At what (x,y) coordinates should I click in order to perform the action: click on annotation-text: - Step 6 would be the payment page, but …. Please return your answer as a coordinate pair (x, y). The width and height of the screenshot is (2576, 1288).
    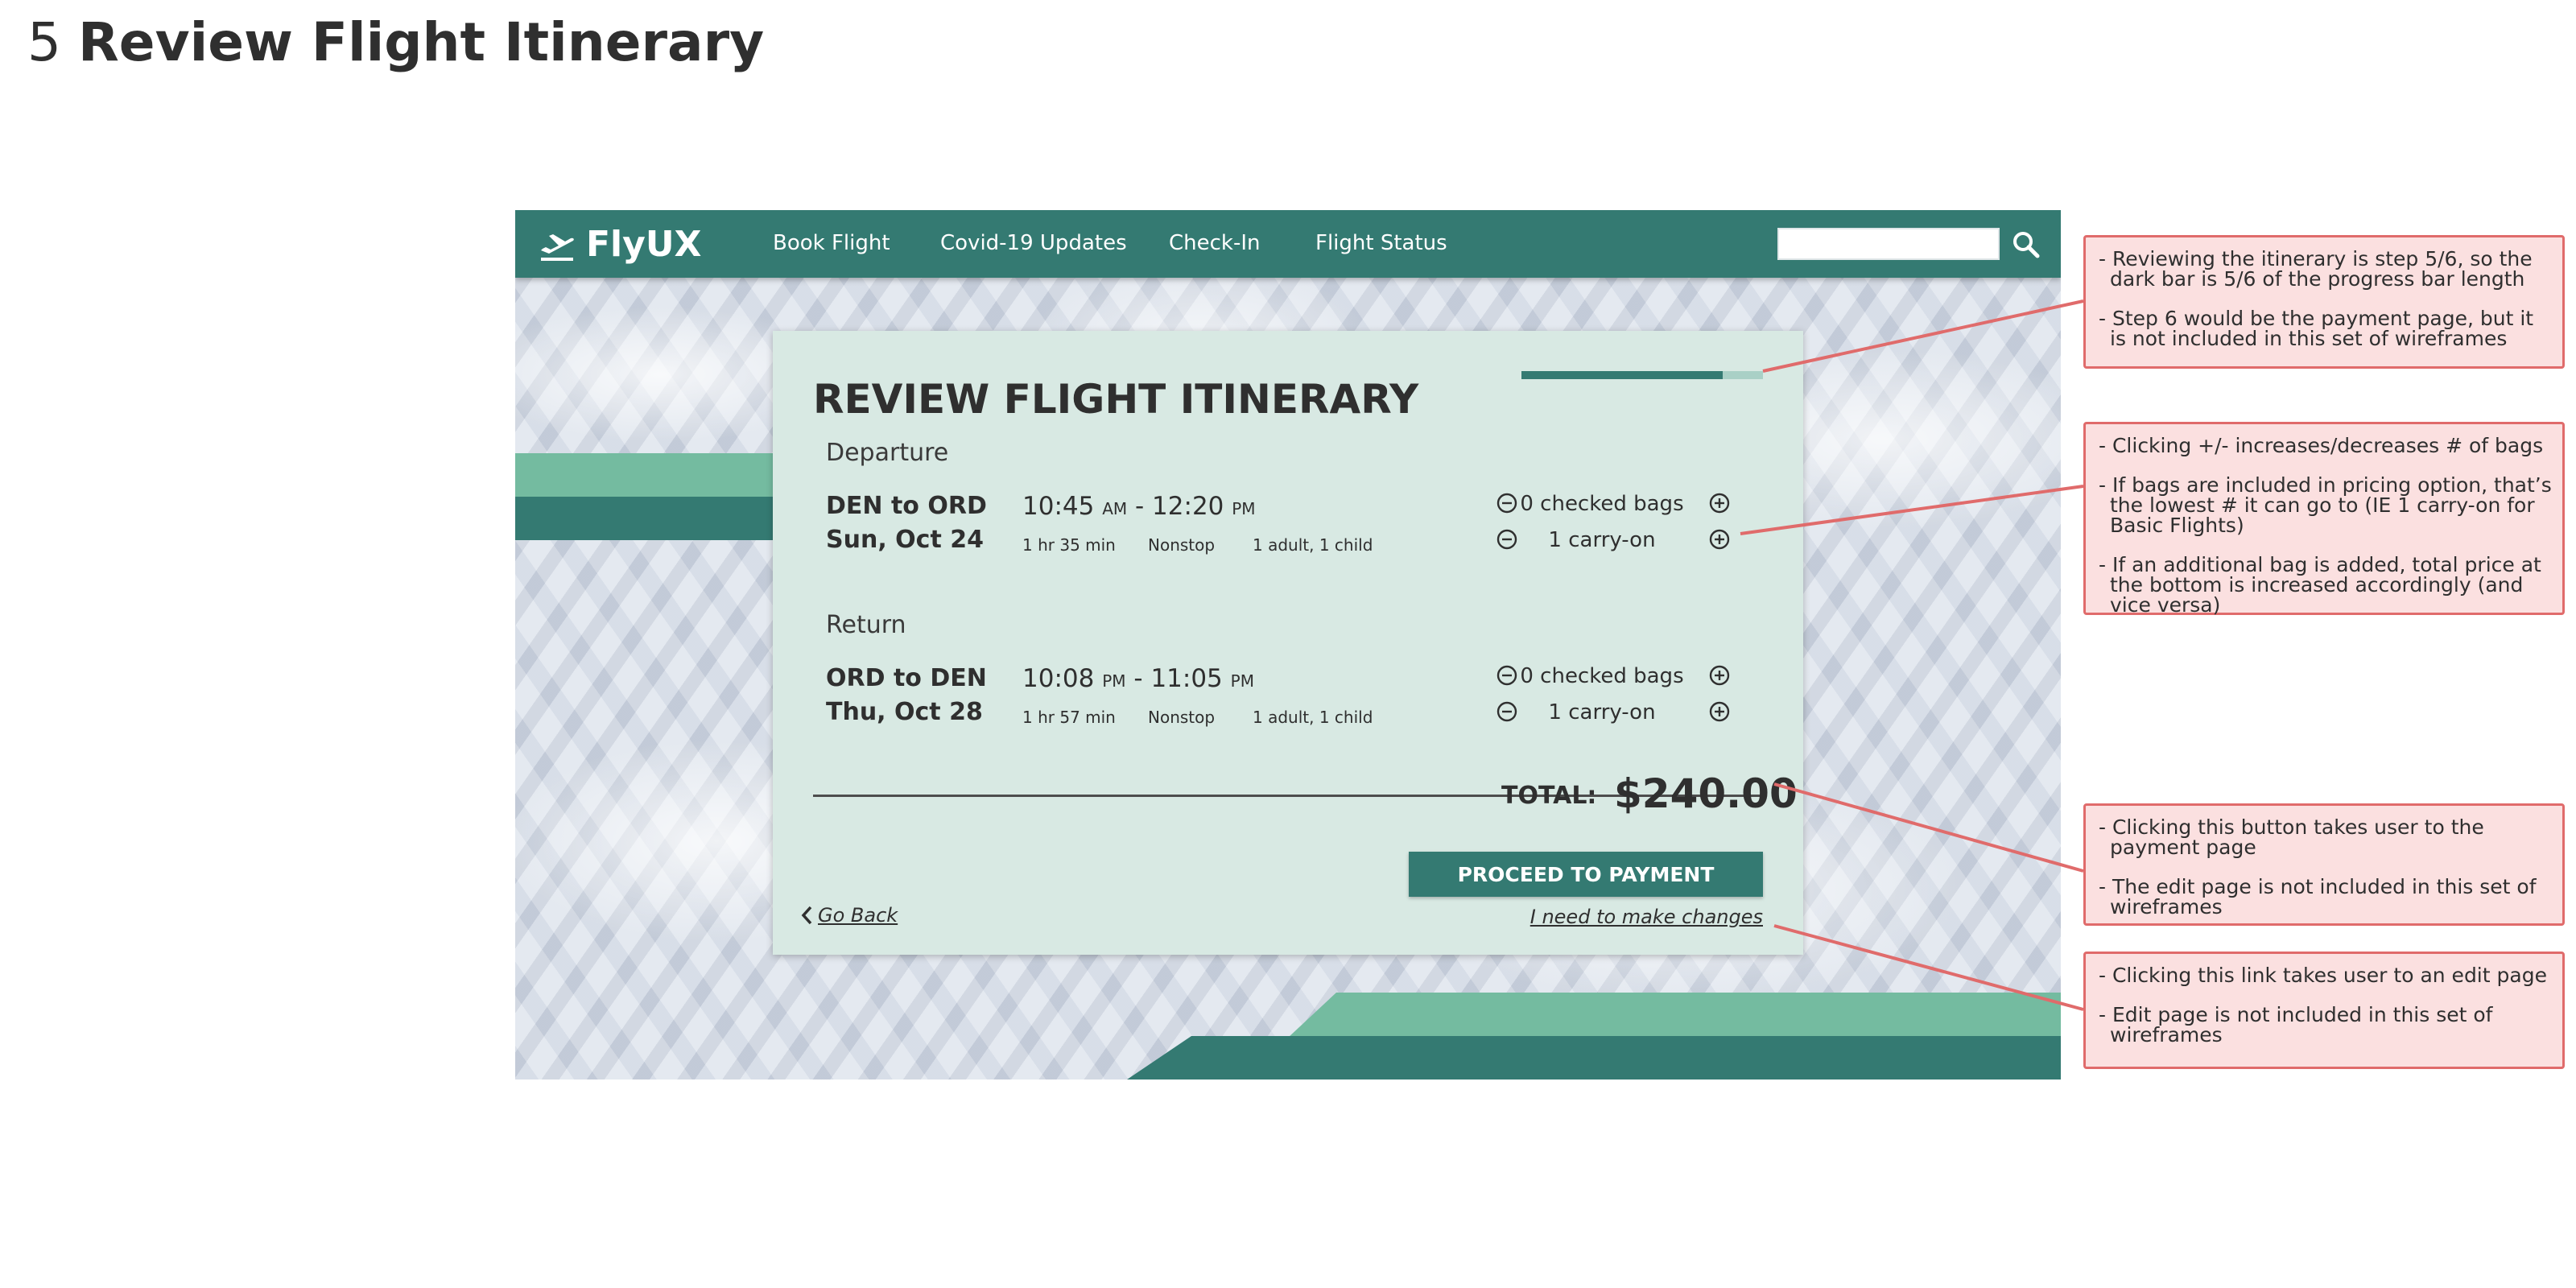
    Looking at the image, I should click on (2316, 328).